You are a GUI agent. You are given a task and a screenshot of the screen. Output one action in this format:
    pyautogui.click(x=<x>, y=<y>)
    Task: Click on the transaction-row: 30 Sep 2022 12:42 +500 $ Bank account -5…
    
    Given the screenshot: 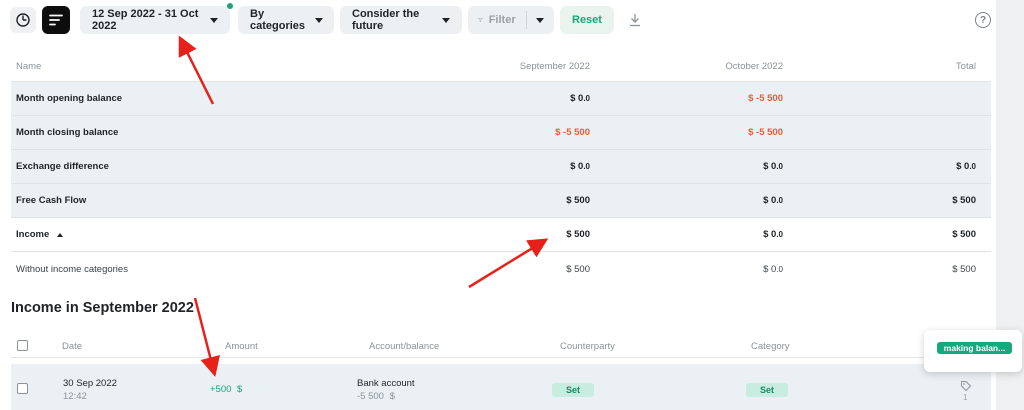 What is the action you would take?
    pyautogui.click(x=501, y=387)
    